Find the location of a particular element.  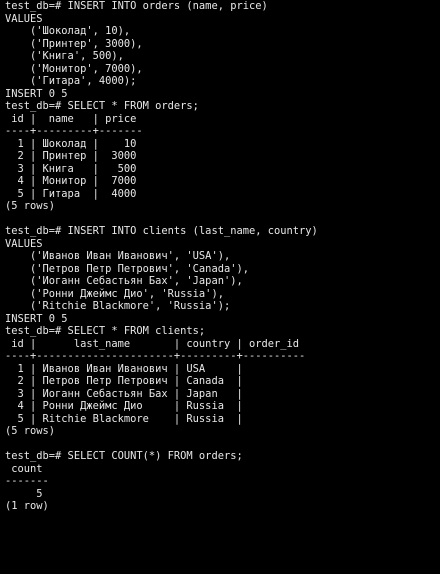

terminal-line: ('Иванов Иван Иванович', 'USA'), is located at coordinates (118, 256).